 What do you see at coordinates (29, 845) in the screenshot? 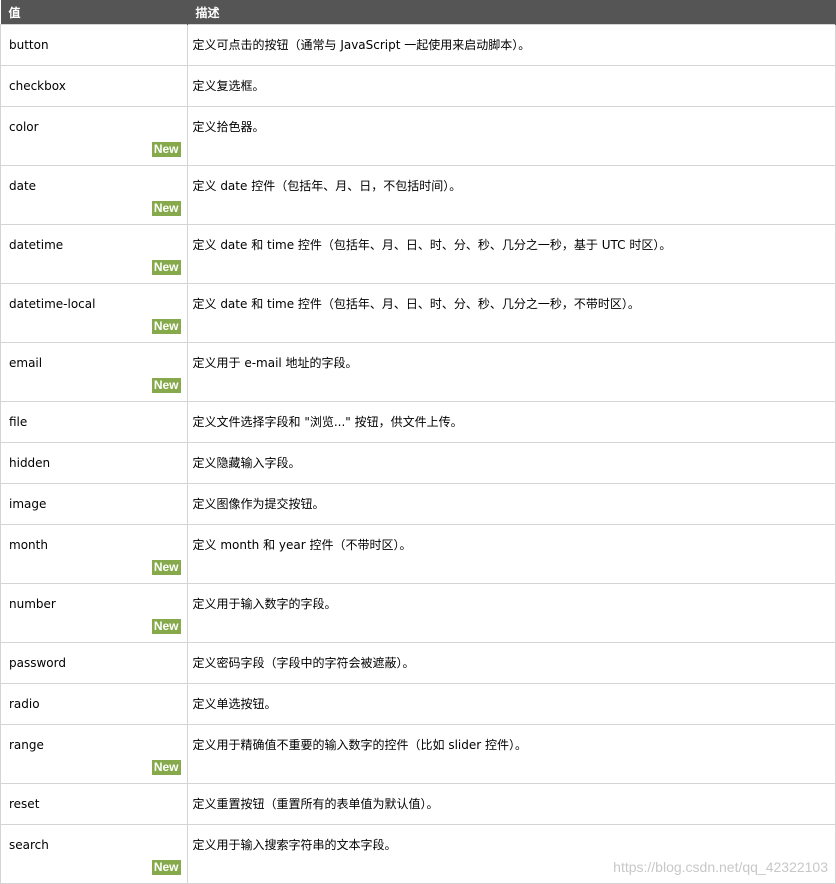
I see `input-type-value: search` at bounding box center [29, 845].